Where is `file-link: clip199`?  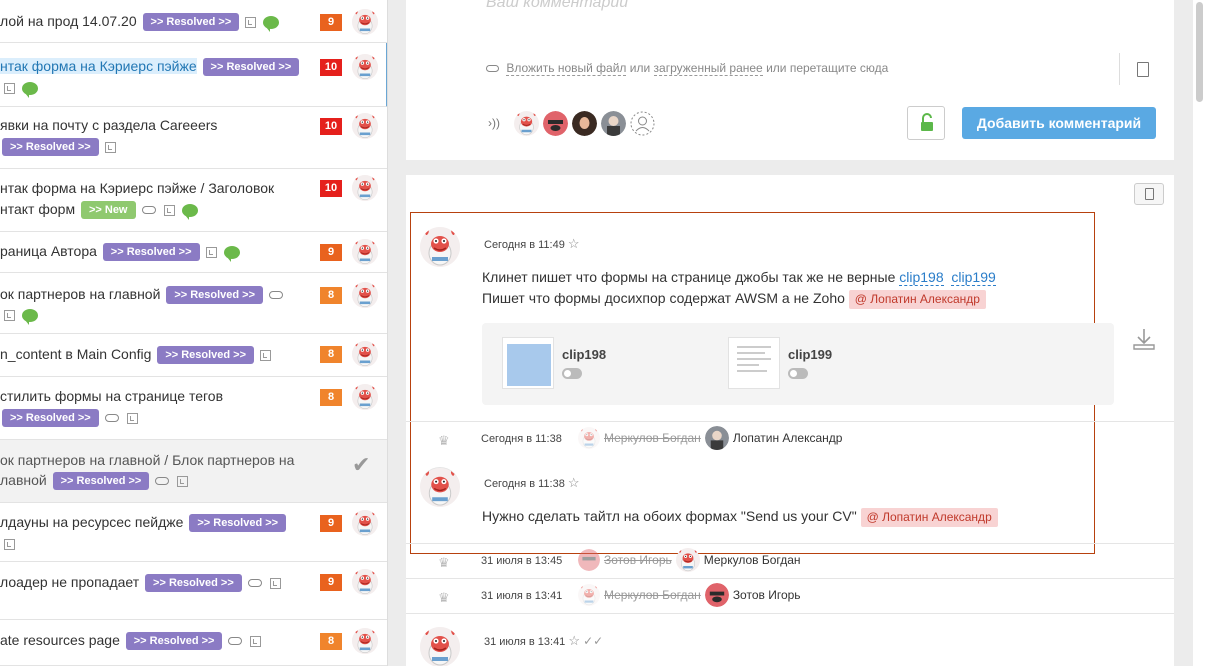 file-link: clip199 is located at coordinates (973, 277).